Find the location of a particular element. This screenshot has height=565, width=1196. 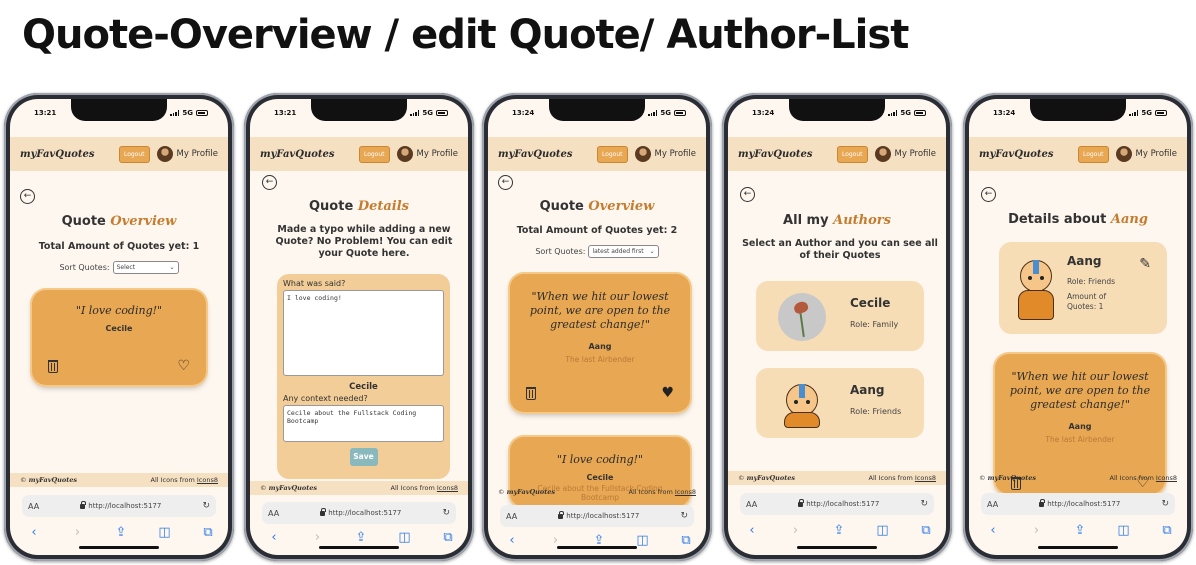

battery-icon is located at coordinates (202, 113).